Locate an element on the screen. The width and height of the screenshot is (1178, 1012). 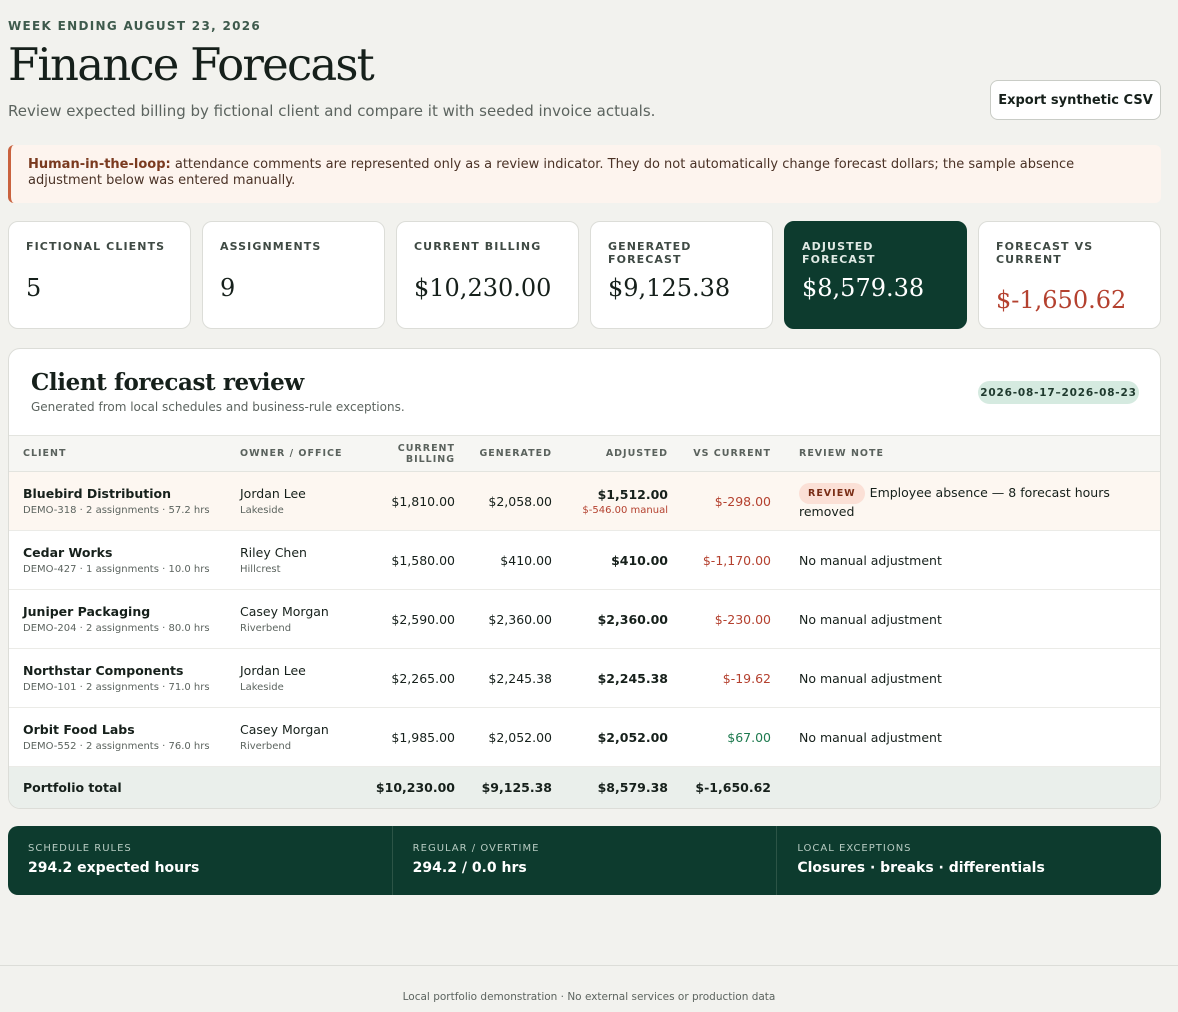
client-name: Bluebird Distribution is located at coordinates (97, 493).